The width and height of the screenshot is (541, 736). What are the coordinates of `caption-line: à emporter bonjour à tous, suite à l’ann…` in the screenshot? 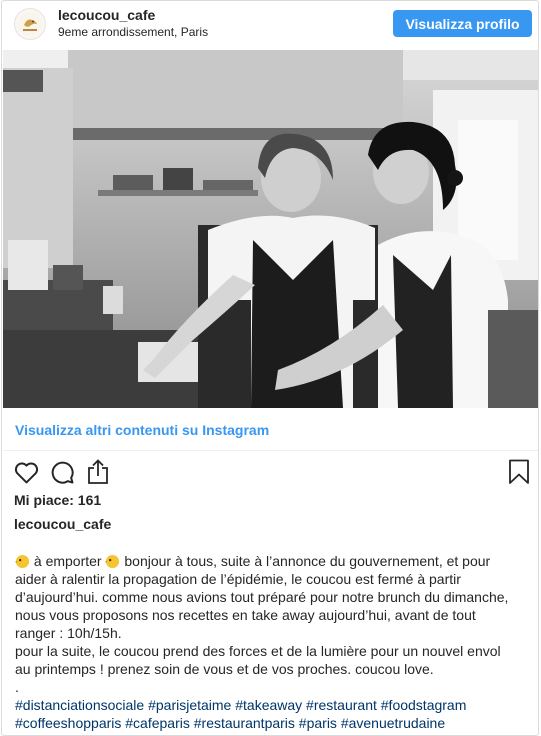 It's located at (275, 561).